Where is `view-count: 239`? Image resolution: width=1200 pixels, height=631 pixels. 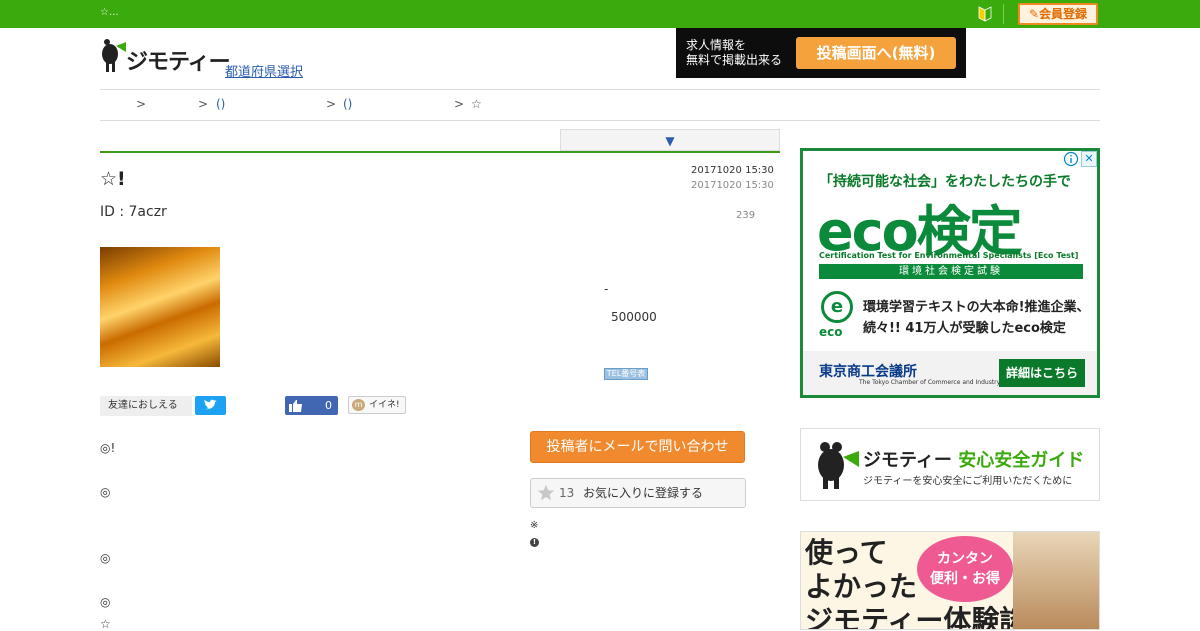
view-count: 239 is located at coordinates (746, 215).